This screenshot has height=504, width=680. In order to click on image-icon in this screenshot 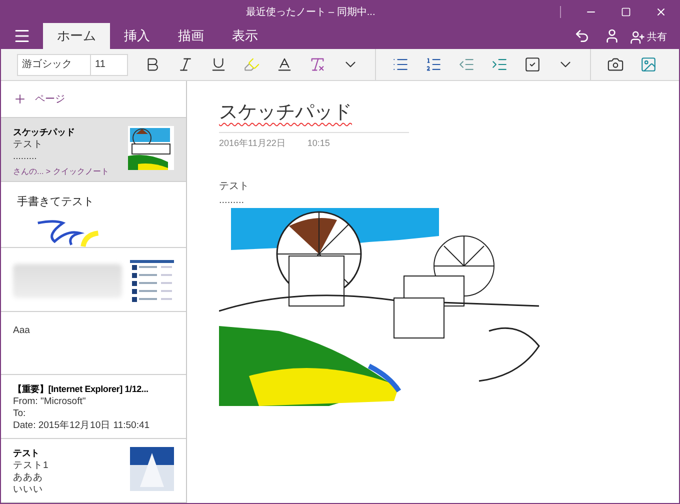, I will do `click(648, 64)`.